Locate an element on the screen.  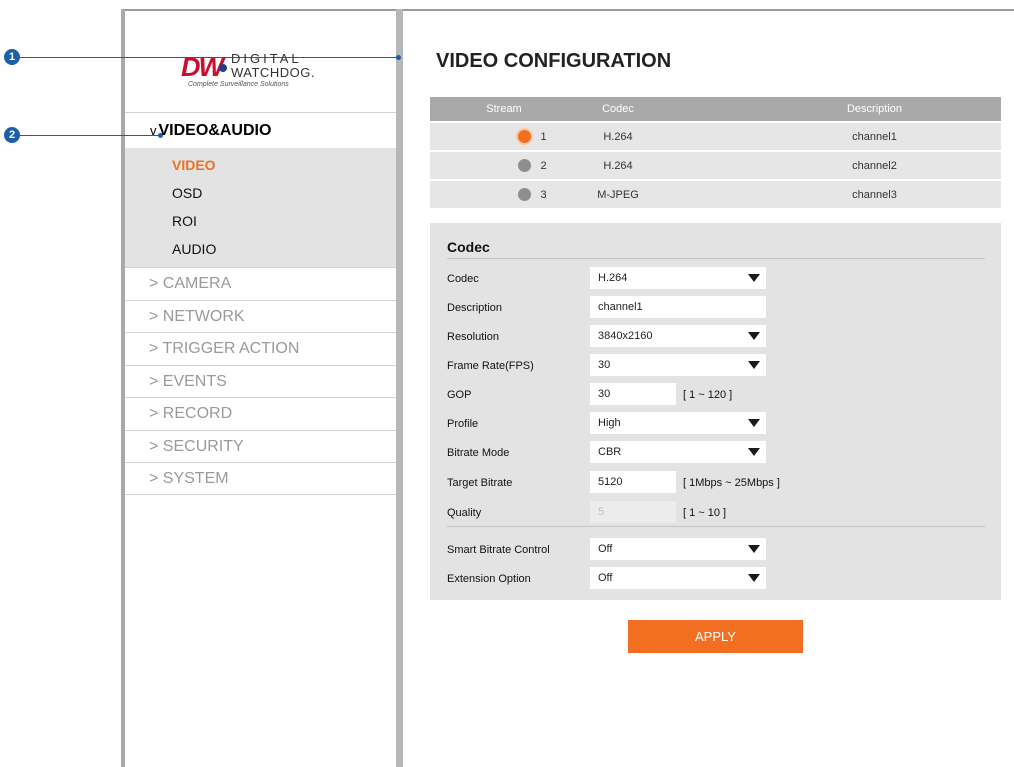
column-header-description: Description is located at coordinates (874, 109).